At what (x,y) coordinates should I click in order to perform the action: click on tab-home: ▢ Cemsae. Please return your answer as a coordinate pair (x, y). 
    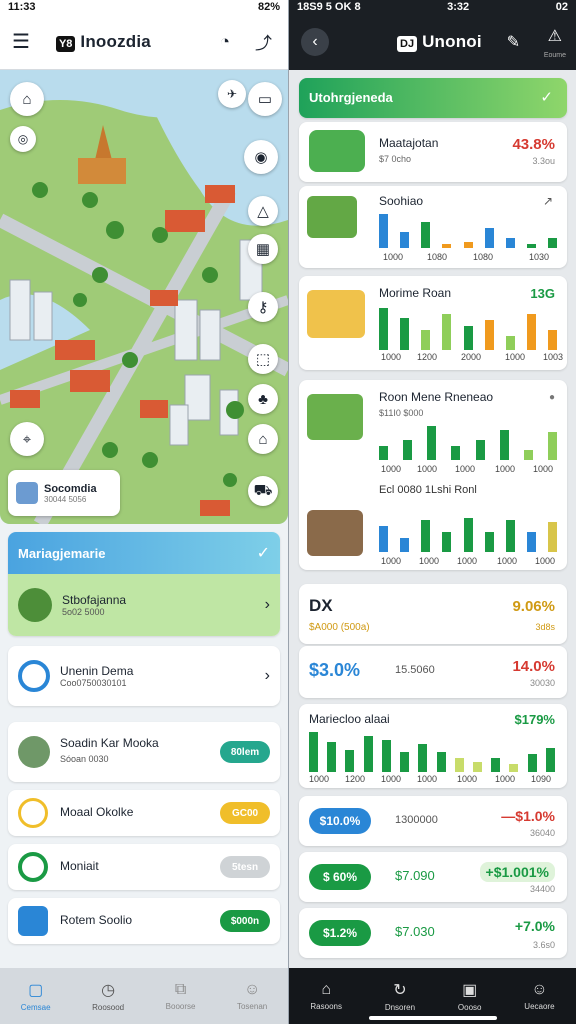
    Looking at the image, I should click on (36, 996).